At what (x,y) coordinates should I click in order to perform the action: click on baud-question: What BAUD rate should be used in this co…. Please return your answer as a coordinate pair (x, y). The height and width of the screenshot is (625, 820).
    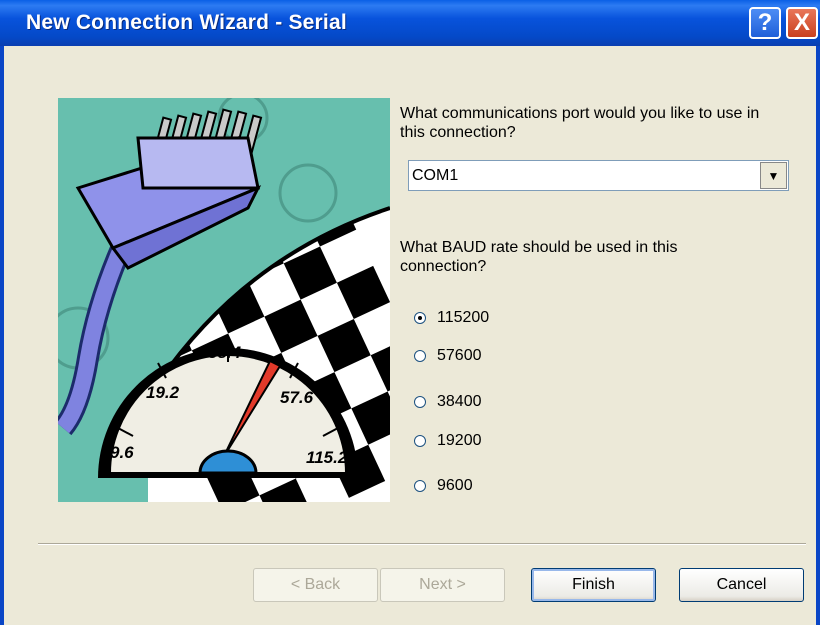
    Looking at the image, I should click on (539, 257).